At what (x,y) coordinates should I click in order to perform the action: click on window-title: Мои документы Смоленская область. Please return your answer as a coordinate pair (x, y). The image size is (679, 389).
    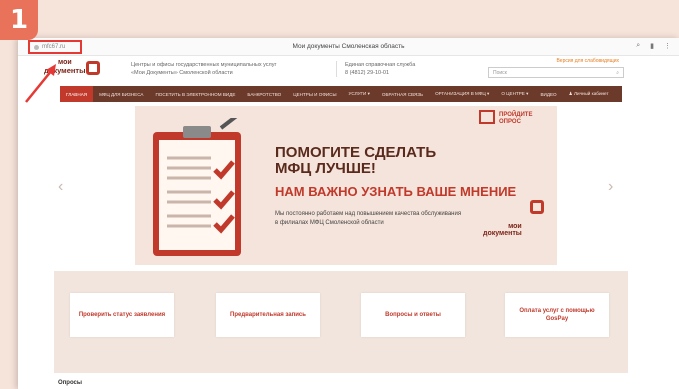
    Looking at the image, I should click on (348, 46).